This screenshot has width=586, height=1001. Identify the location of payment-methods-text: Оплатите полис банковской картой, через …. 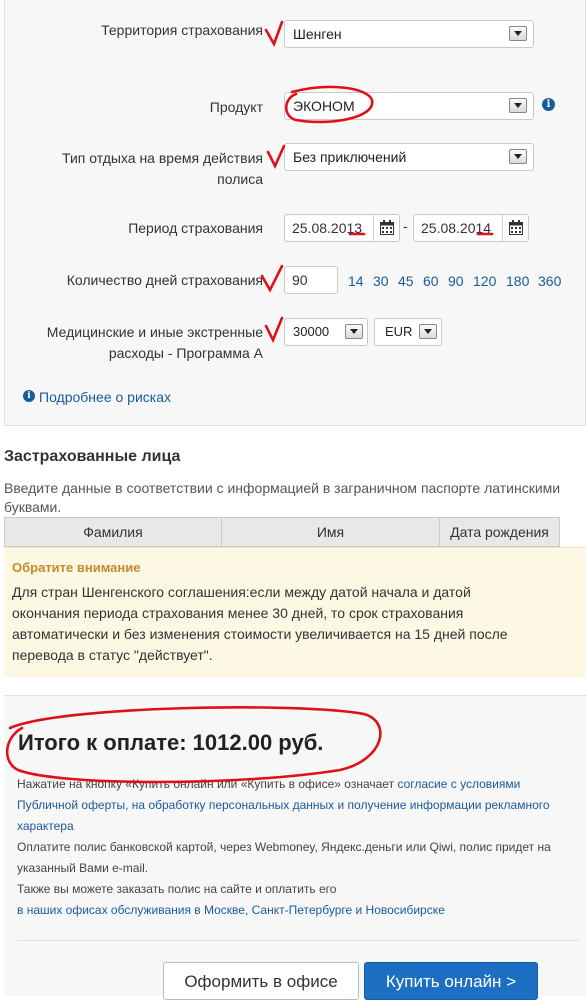
(284, 847).